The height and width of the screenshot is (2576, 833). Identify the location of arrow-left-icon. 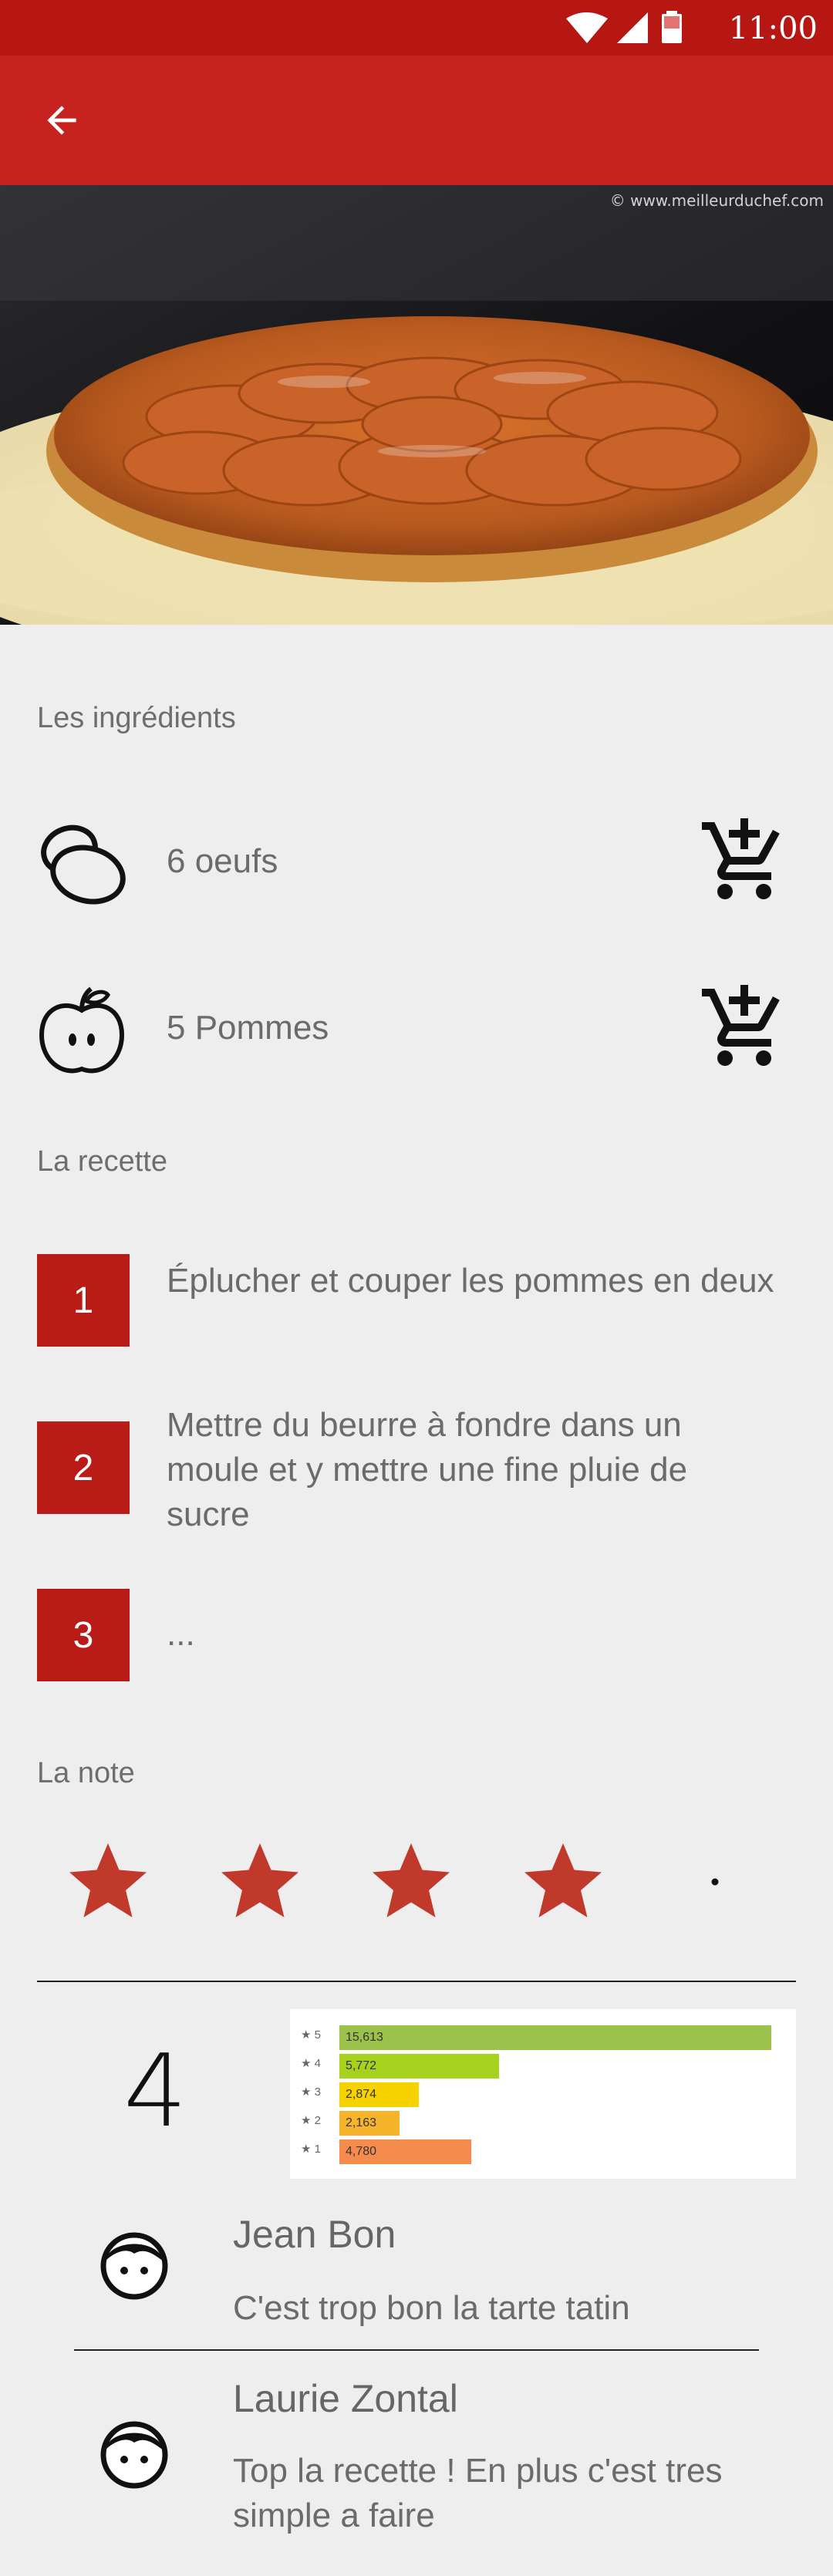
(61, 120).